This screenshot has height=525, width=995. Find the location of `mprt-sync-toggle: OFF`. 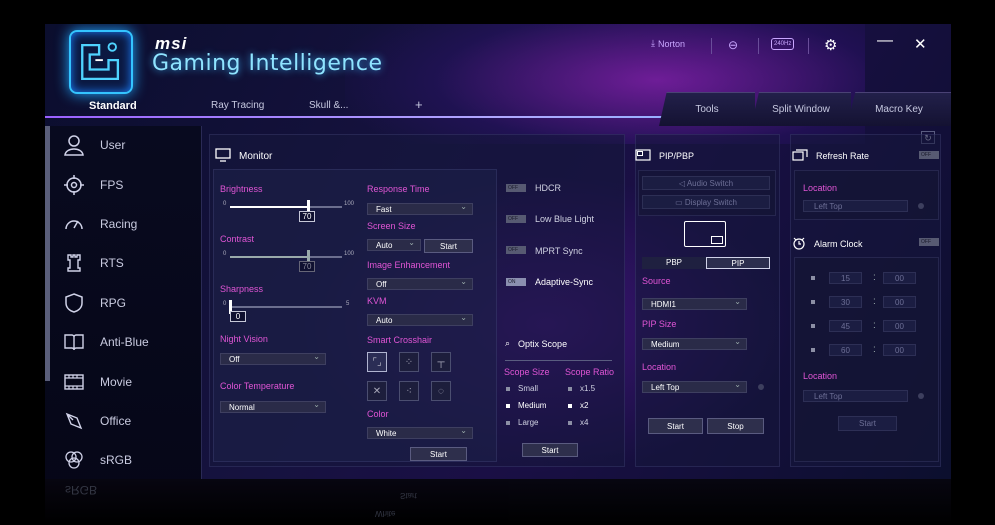

mprt-sync-toggle: OFF is located at coordinates (516, 250).